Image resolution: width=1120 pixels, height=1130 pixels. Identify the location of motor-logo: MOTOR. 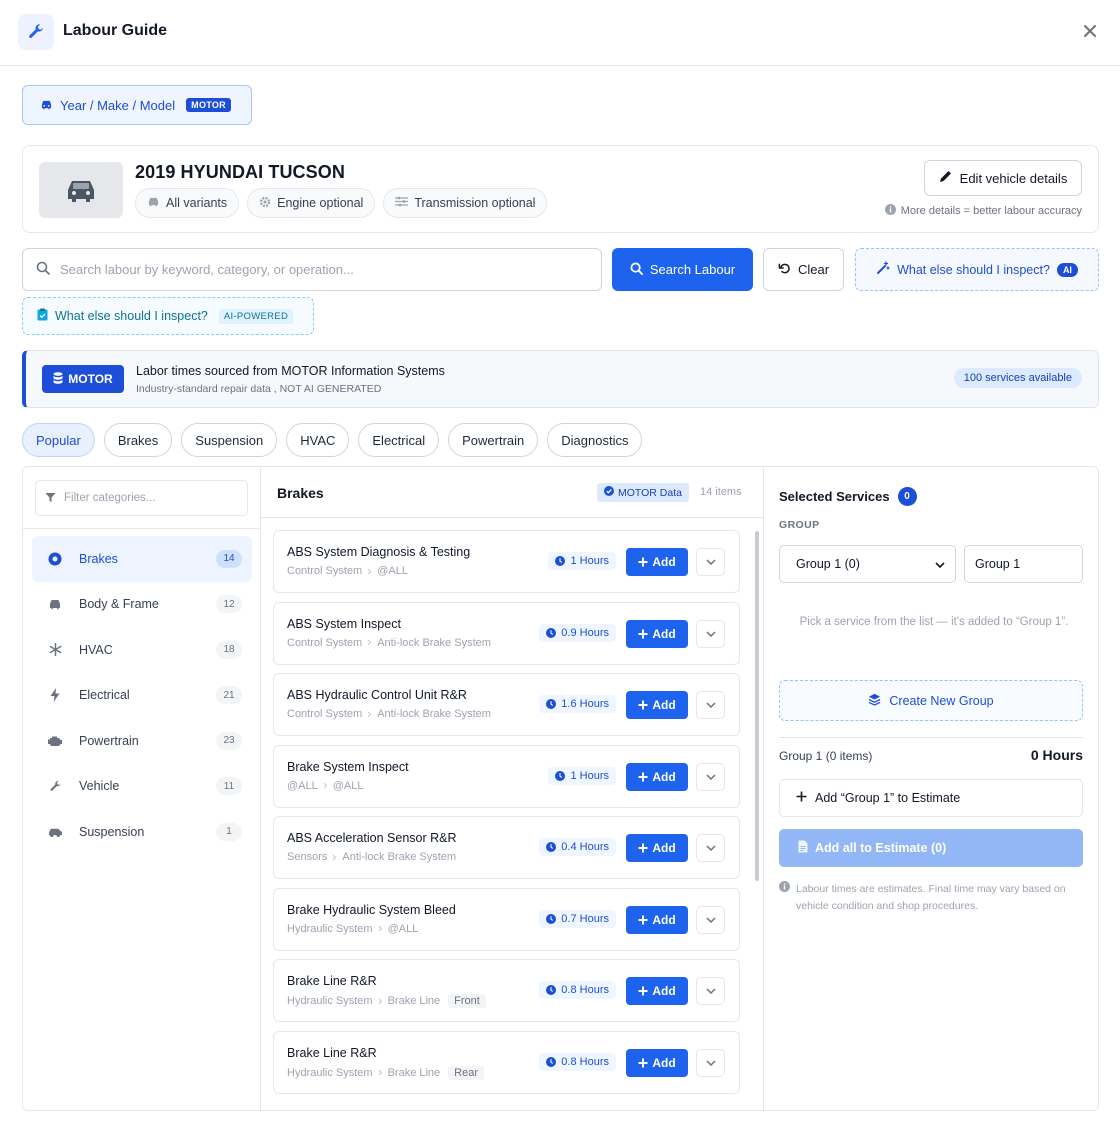
(83, 379).